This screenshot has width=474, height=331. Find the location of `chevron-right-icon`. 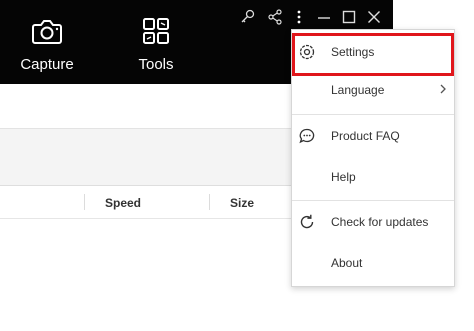

chevron-right-icon is located at coordinates (443, 90).